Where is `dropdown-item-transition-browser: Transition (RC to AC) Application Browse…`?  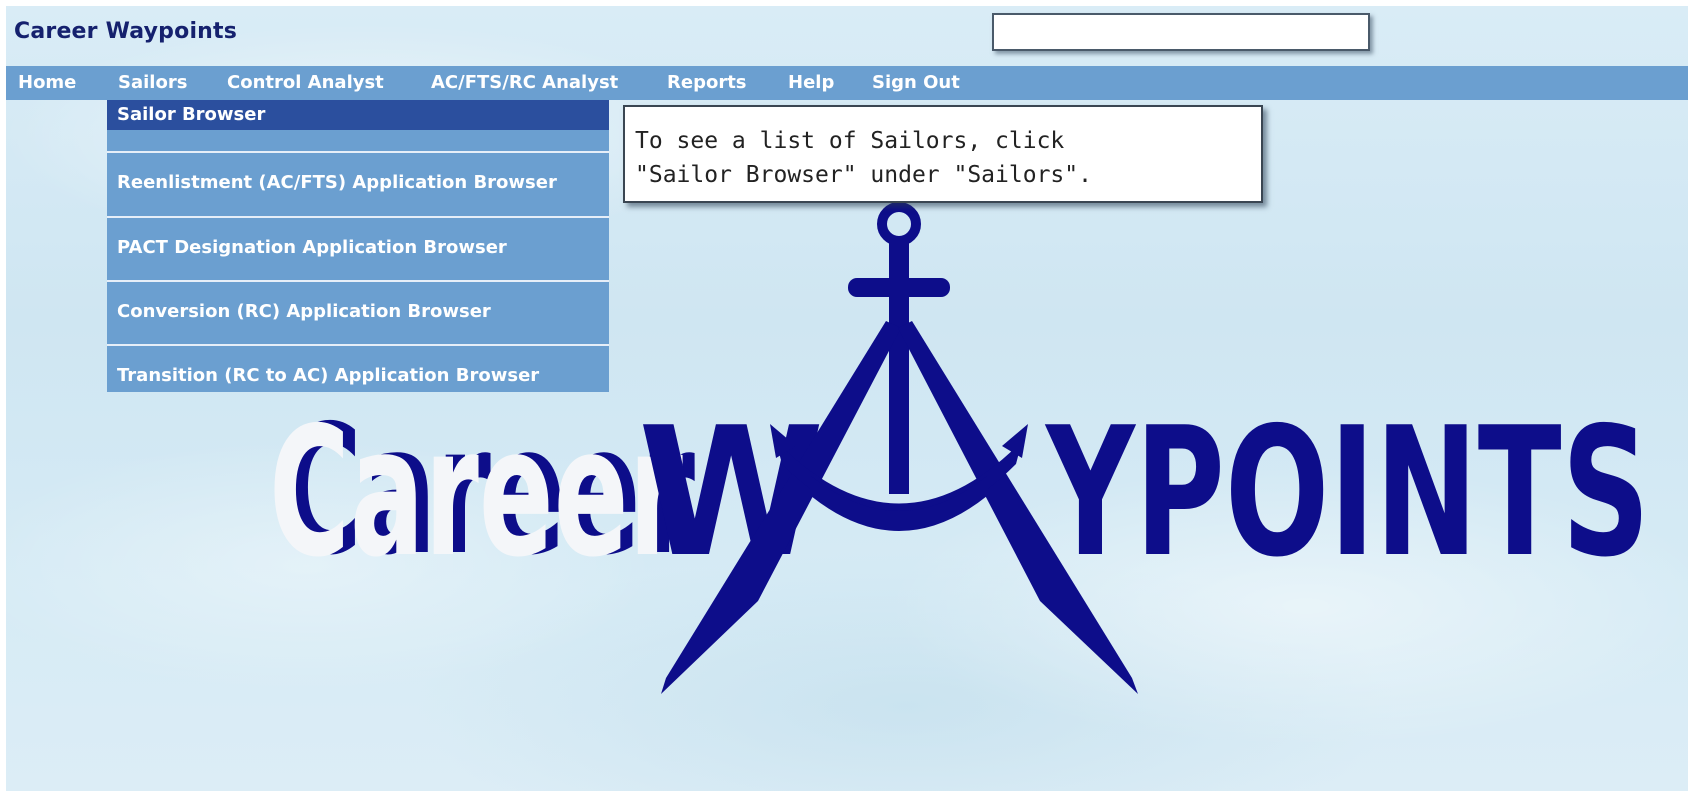 dropdown-item-transition-browser: Transition (RC to AC) Application Browse… is located at coordinates (358, 376).